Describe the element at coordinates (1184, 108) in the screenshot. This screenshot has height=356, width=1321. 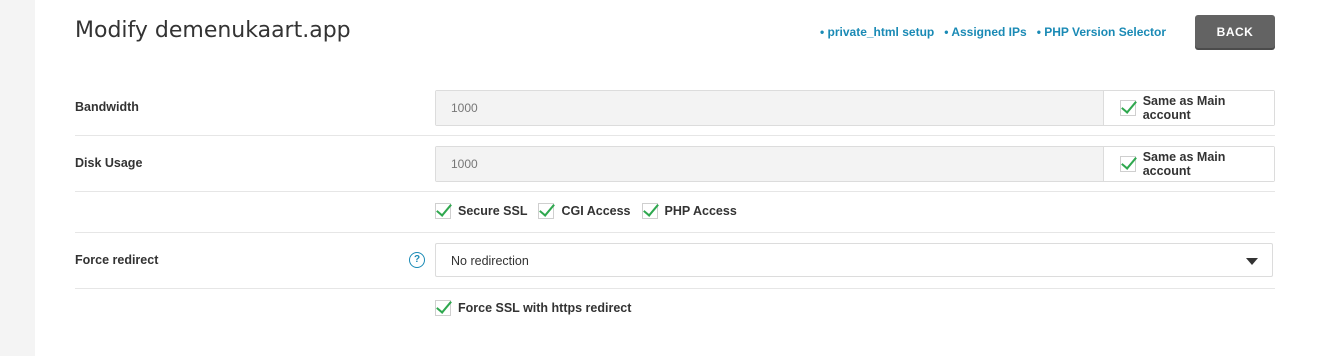
I see `bandwidth-same-label: Same as Main account` at that location.